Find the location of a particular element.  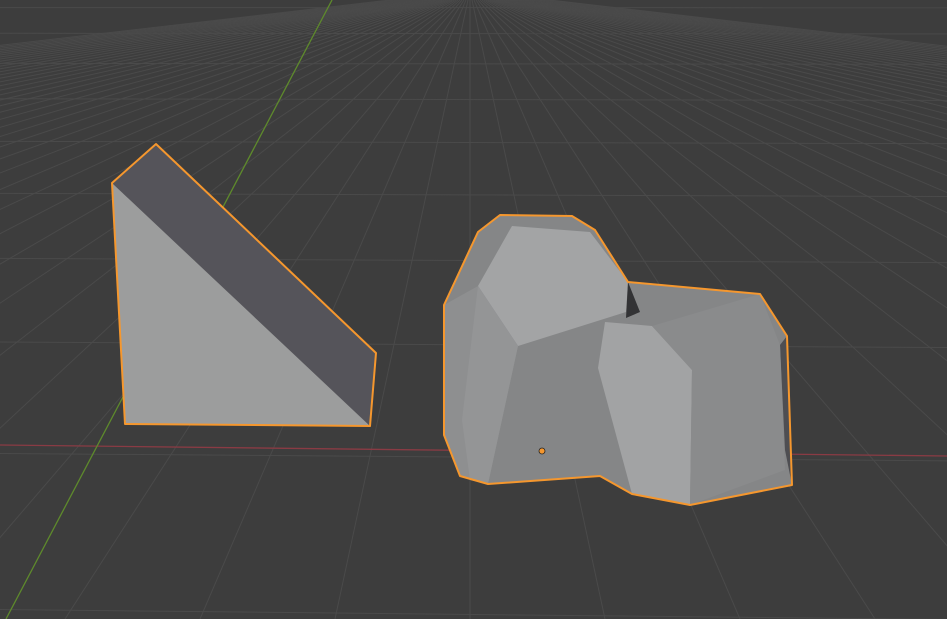

object-origin-point is located at coordinates (542, 451).